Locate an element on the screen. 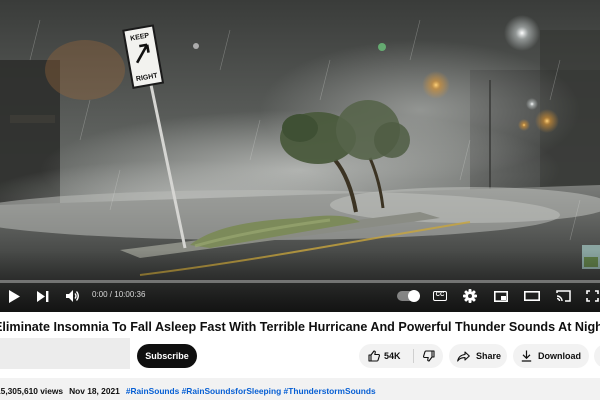 Image resolution: width=600 pixels, height=400 pixels. subtitles-icon: CC is located at coordinates (440, 296).